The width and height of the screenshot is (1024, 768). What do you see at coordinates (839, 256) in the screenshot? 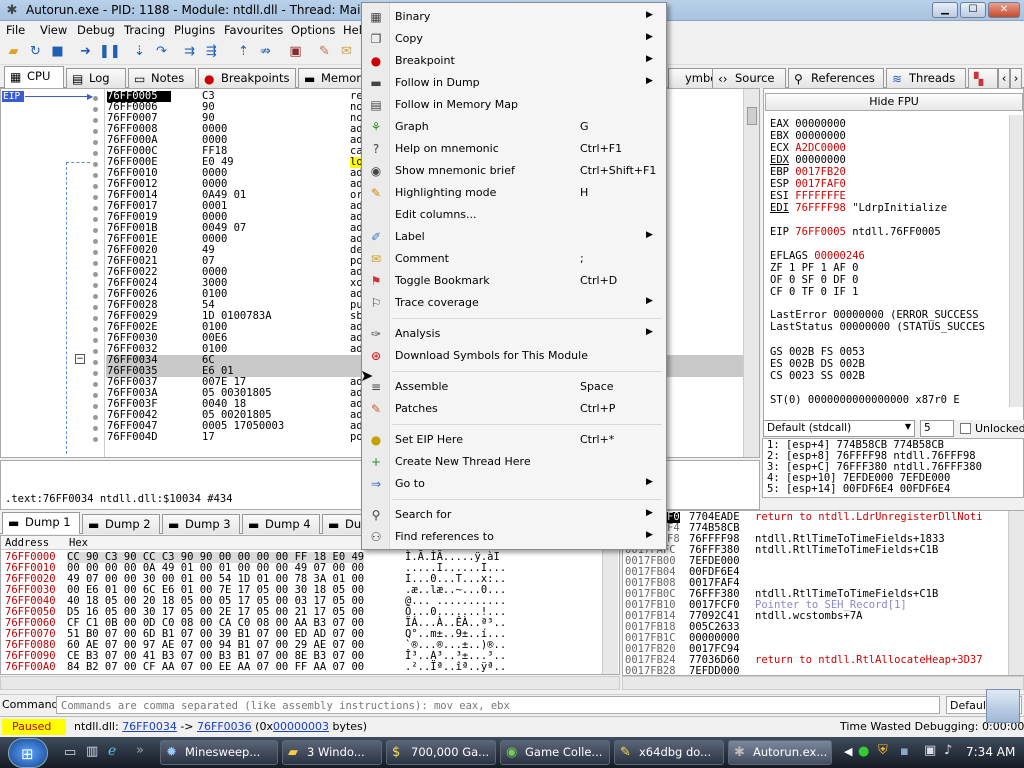
I see `eflags-value: 00000246` at bounding box center [839, 256].